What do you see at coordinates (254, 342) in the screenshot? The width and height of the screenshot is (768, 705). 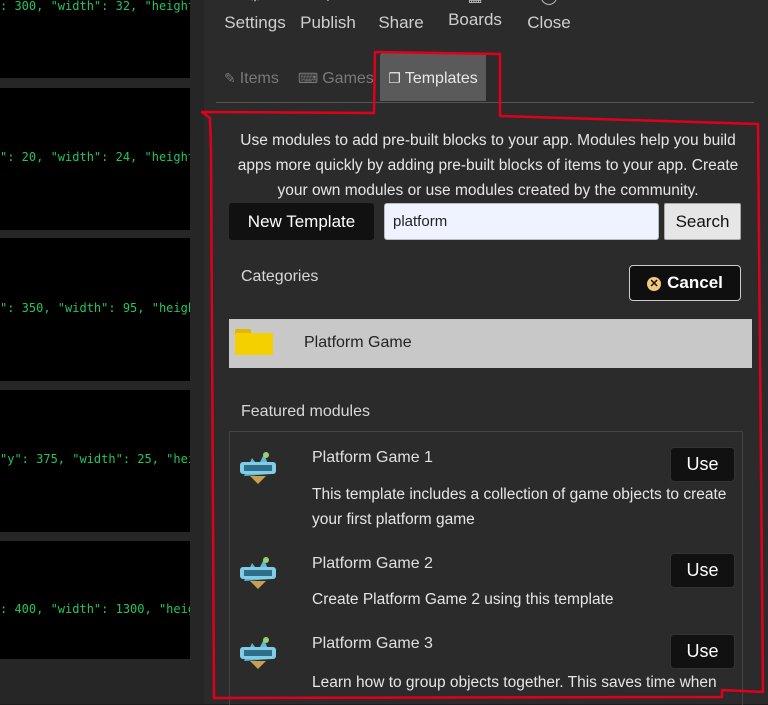 I see `folder-icon` at bounding box center [254, 342].